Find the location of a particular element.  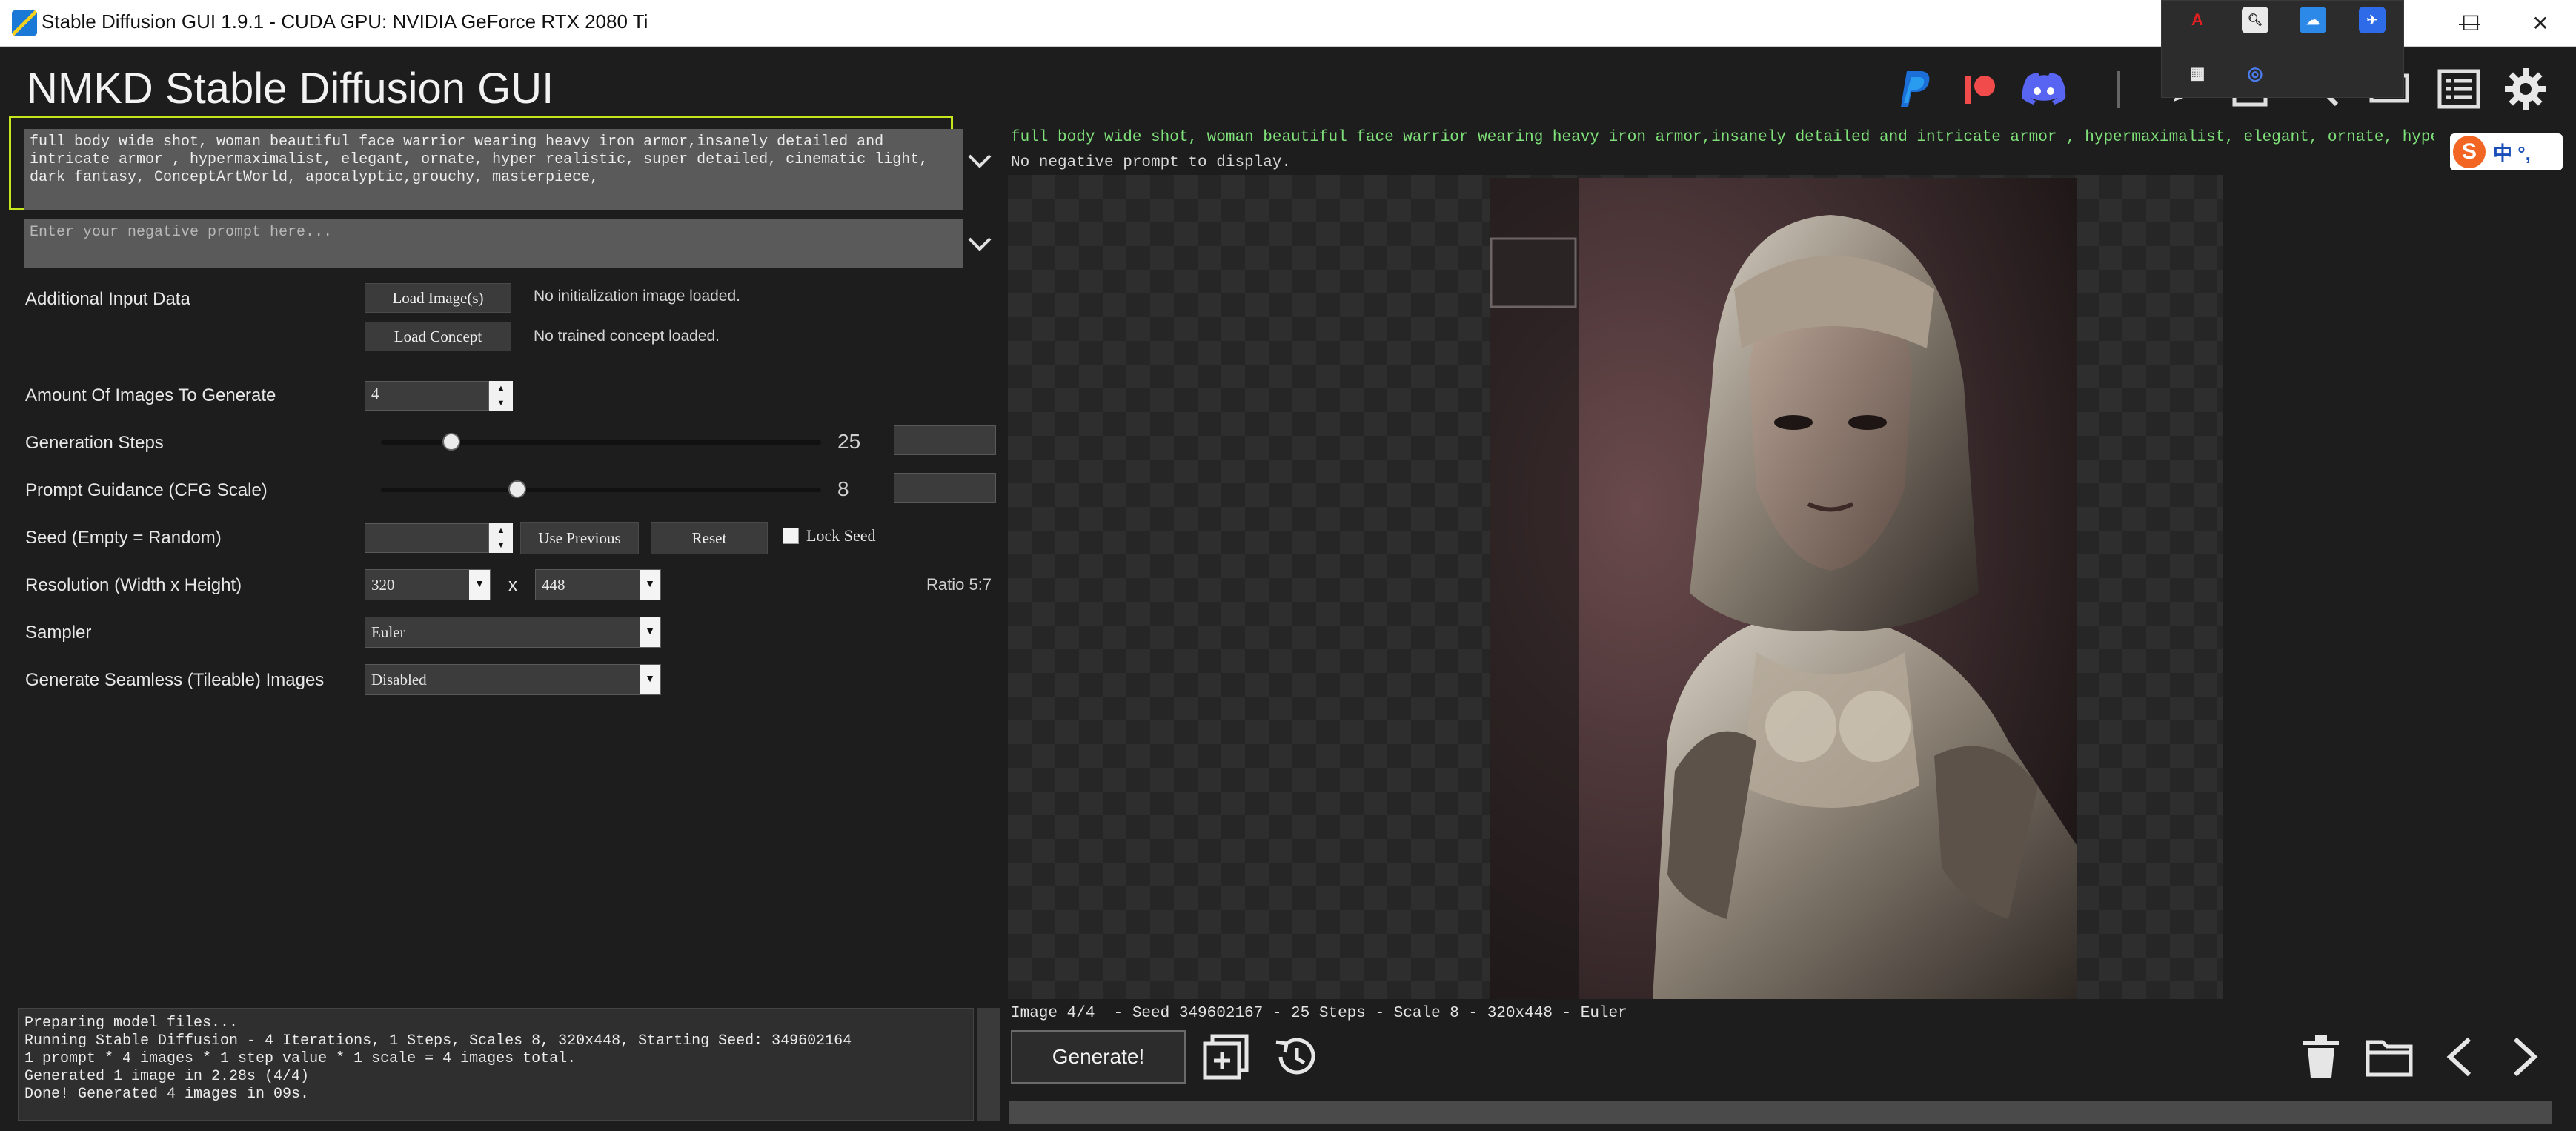

resolution-x: x is located at coordinates (512, 585).